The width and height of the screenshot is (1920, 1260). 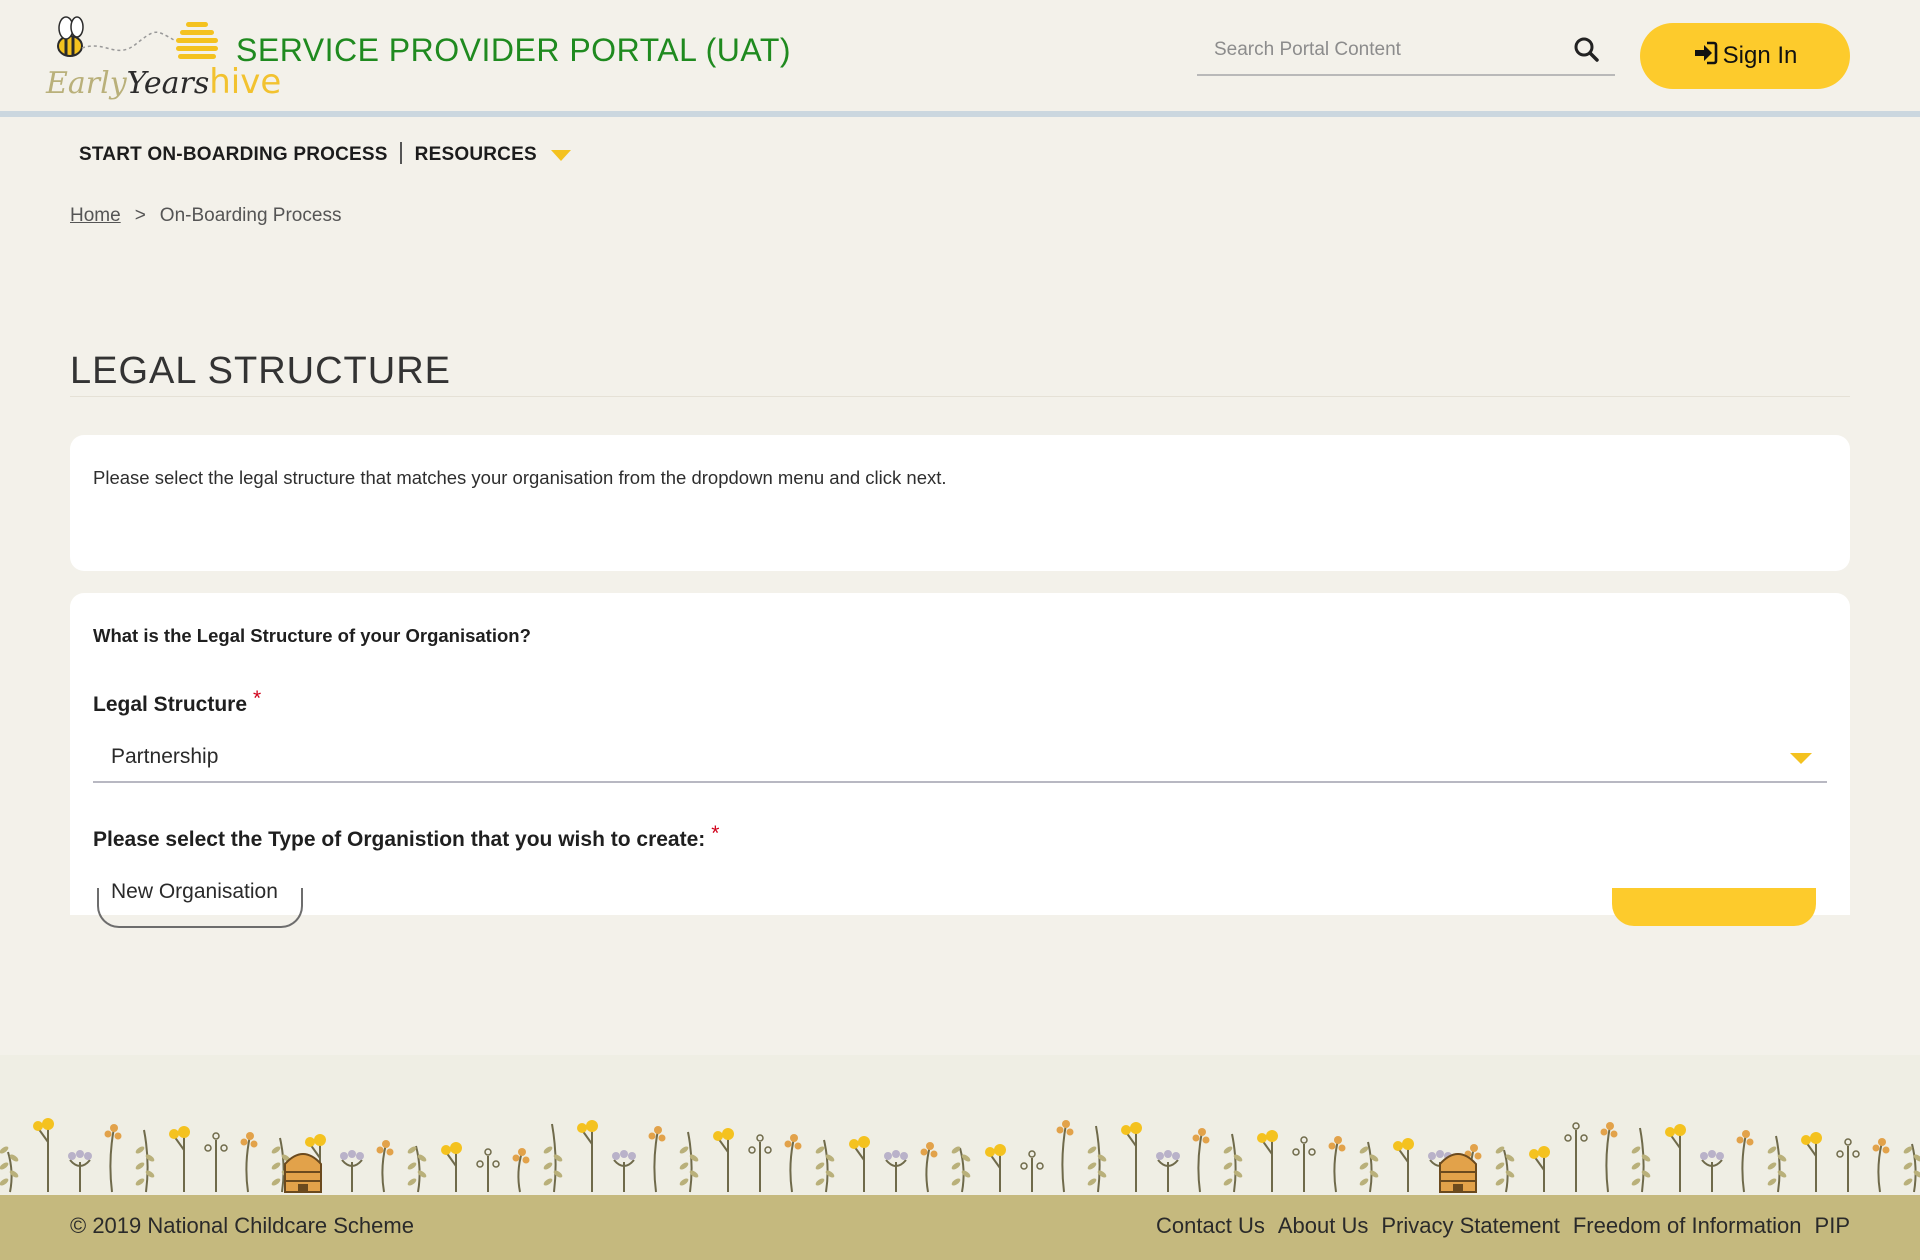 I want to click on next-button, so click(x=1714, y=907).